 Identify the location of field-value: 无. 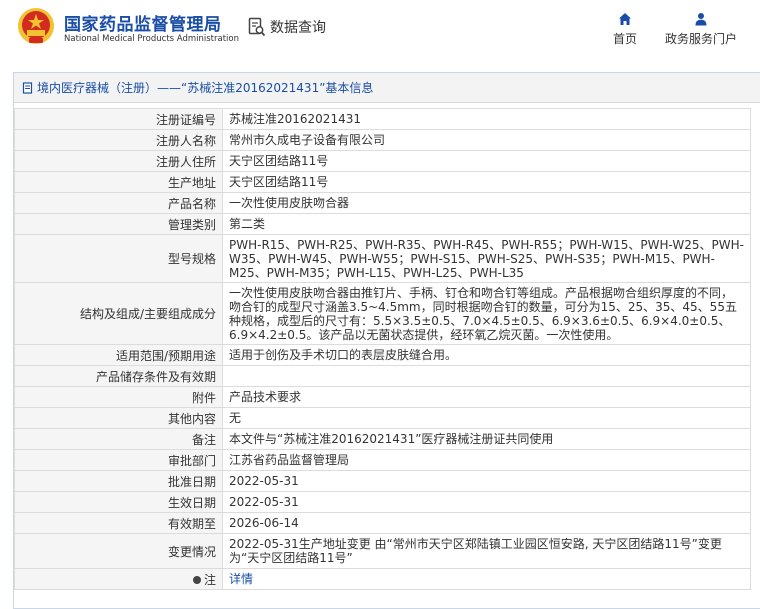
(486, 418).